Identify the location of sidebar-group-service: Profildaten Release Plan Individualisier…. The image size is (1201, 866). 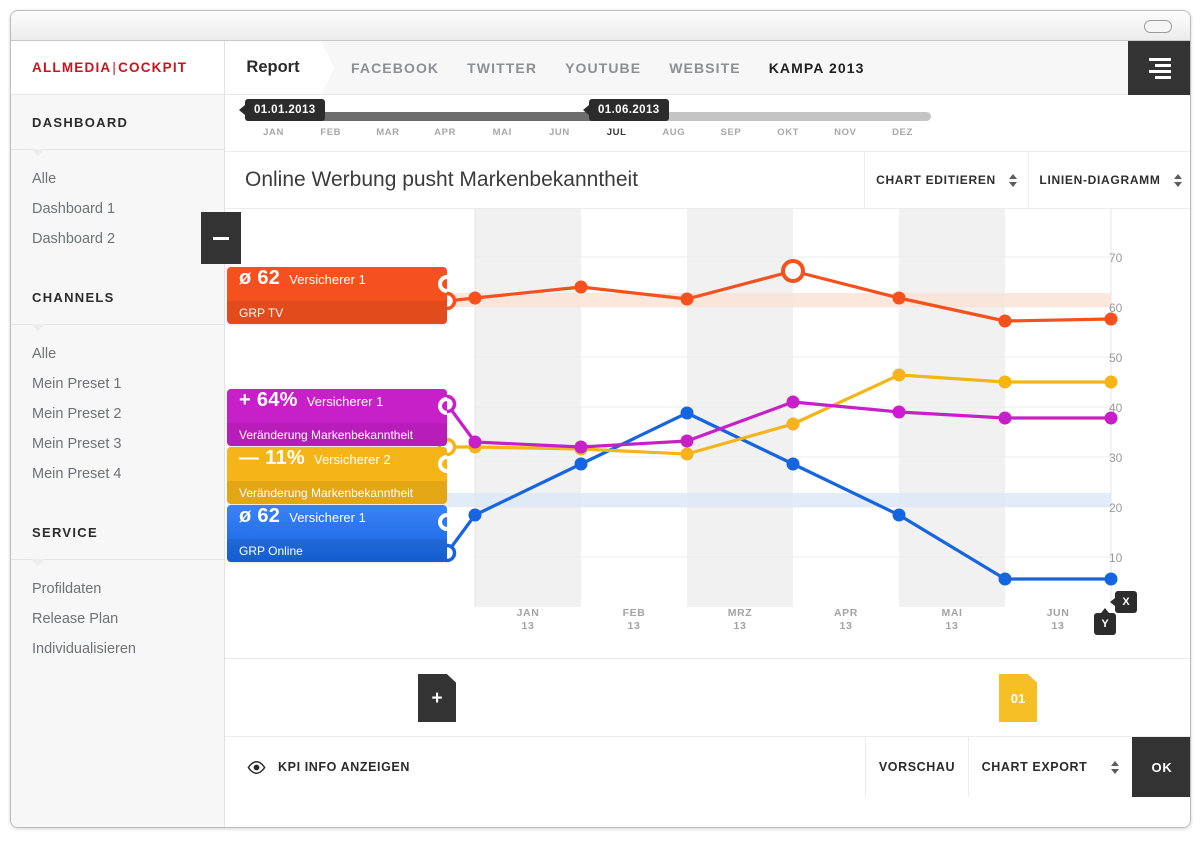
(117, 620).